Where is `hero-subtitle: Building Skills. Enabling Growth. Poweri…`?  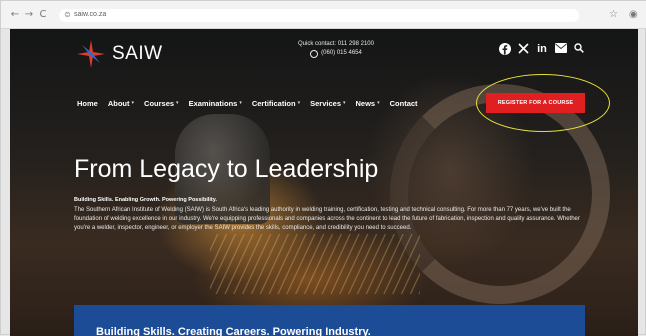
hero-subtitle: Building Skills. Enabling Growth. Poweri… is located at coordinates (145, 200).